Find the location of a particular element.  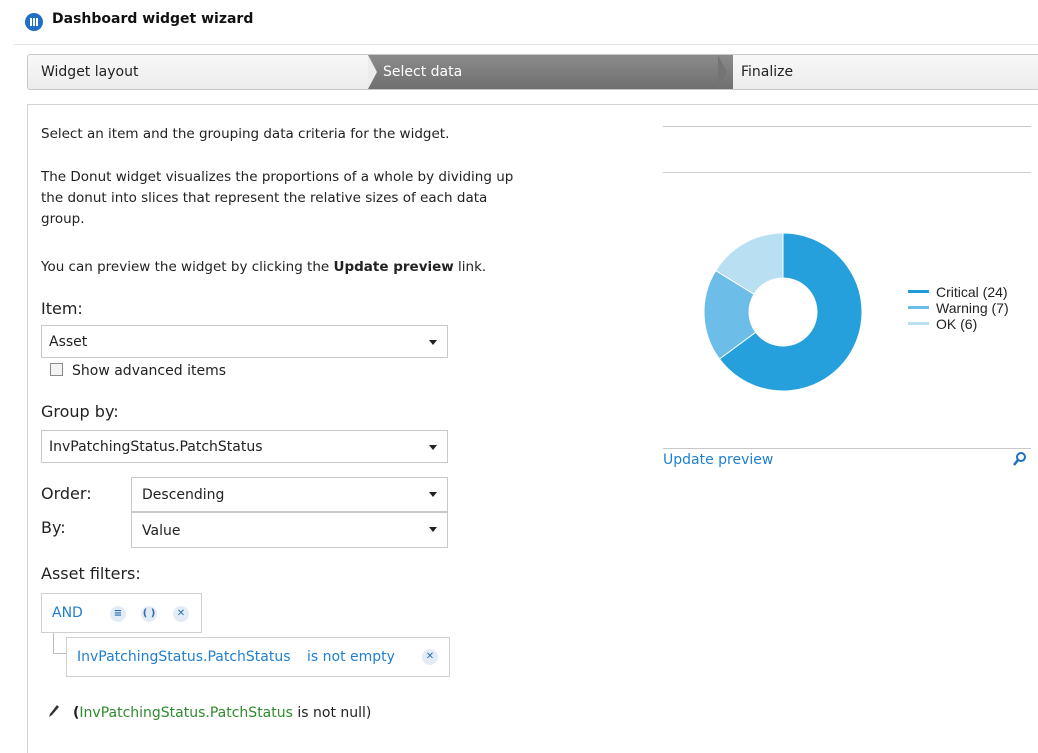

add-group-icon: ( ) is located at coordinates (149, 614).